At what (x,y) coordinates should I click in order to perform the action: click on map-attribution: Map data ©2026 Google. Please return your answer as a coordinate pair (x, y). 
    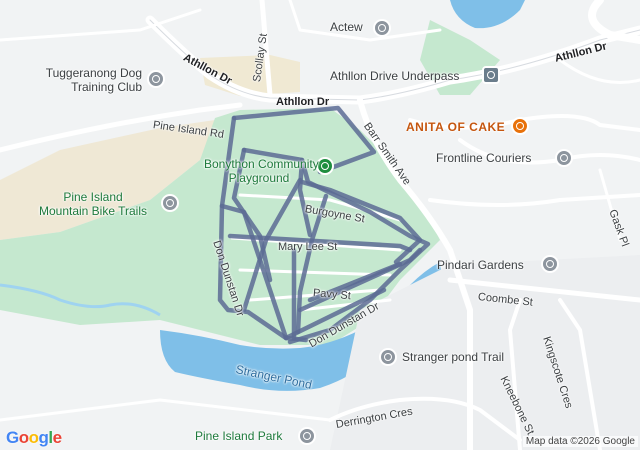
    Looking at the image, I should click on (580, 441).